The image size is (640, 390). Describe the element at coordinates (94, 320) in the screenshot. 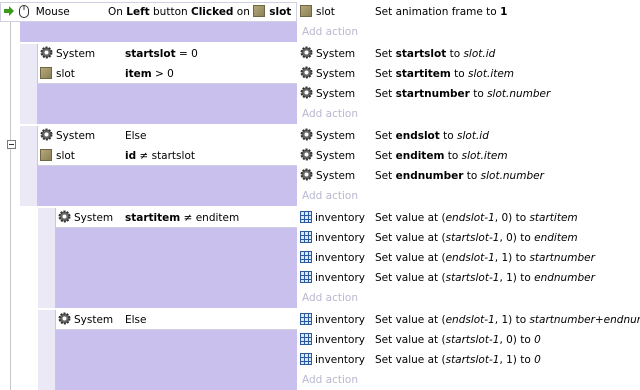

I see `condition-object: System` at that location.